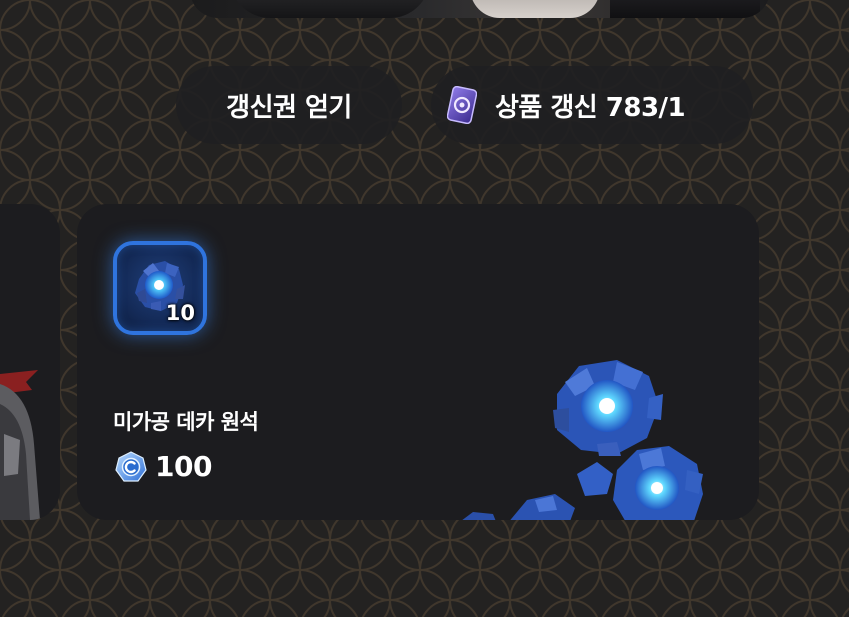  Describe the element at coordinates (462, 105) in the screenshot. I see `refresh-ticket-icon` at that location.